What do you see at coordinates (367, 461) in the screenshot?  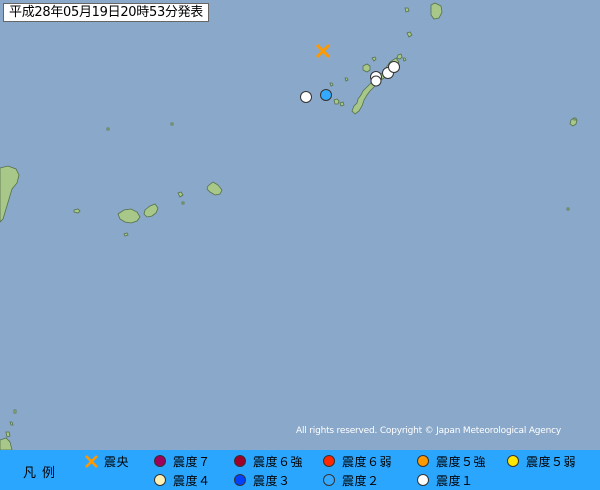 I see `legend-item-label: 震度６弱` at bounding box center [367, 461].